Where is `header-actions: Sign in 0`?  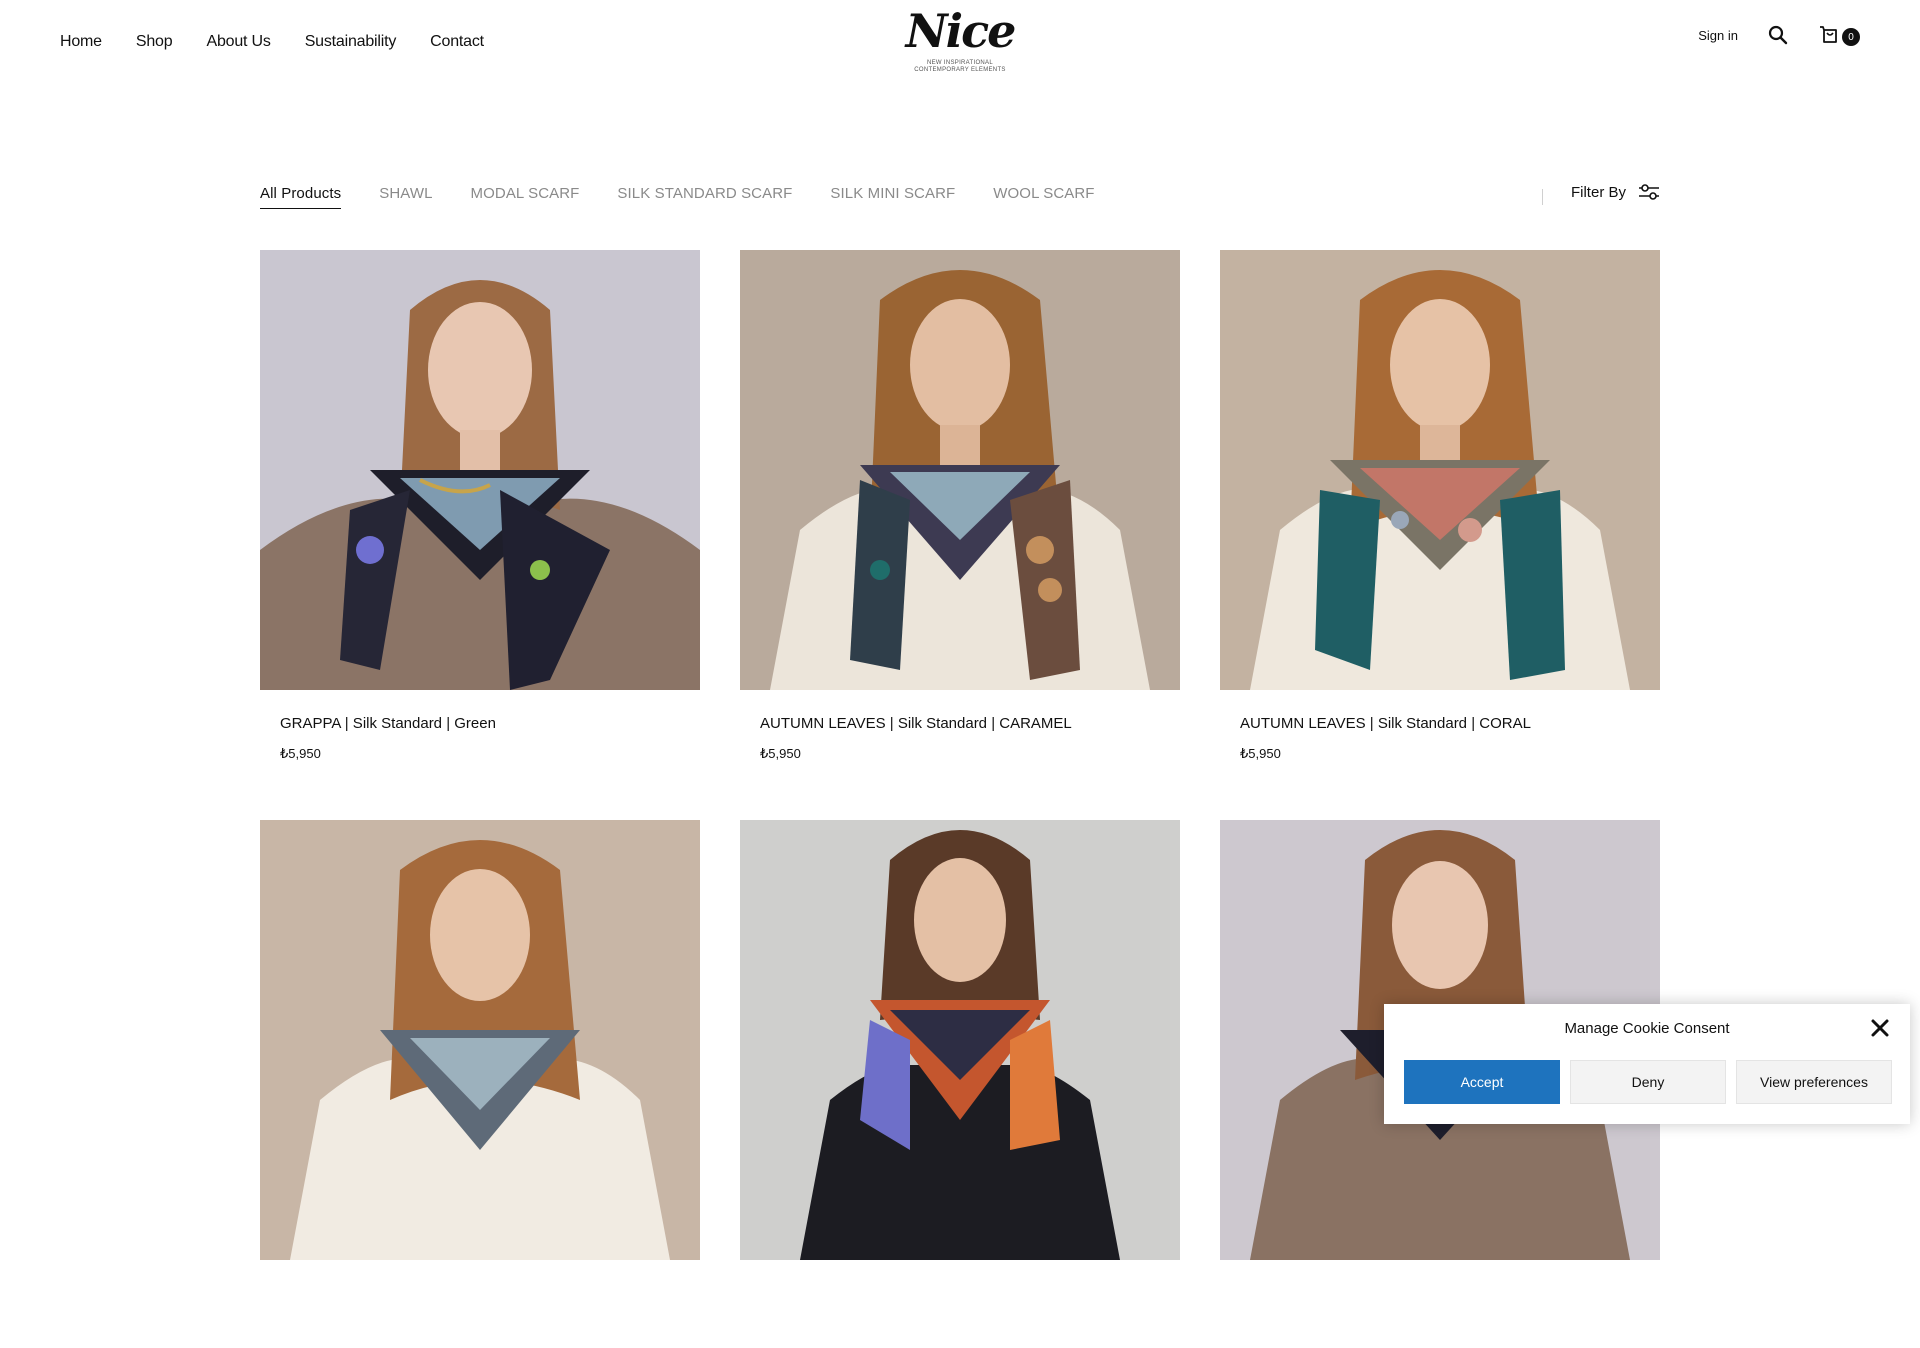 header-actions: Sign in 0 is located at coordinates (1779, 35).